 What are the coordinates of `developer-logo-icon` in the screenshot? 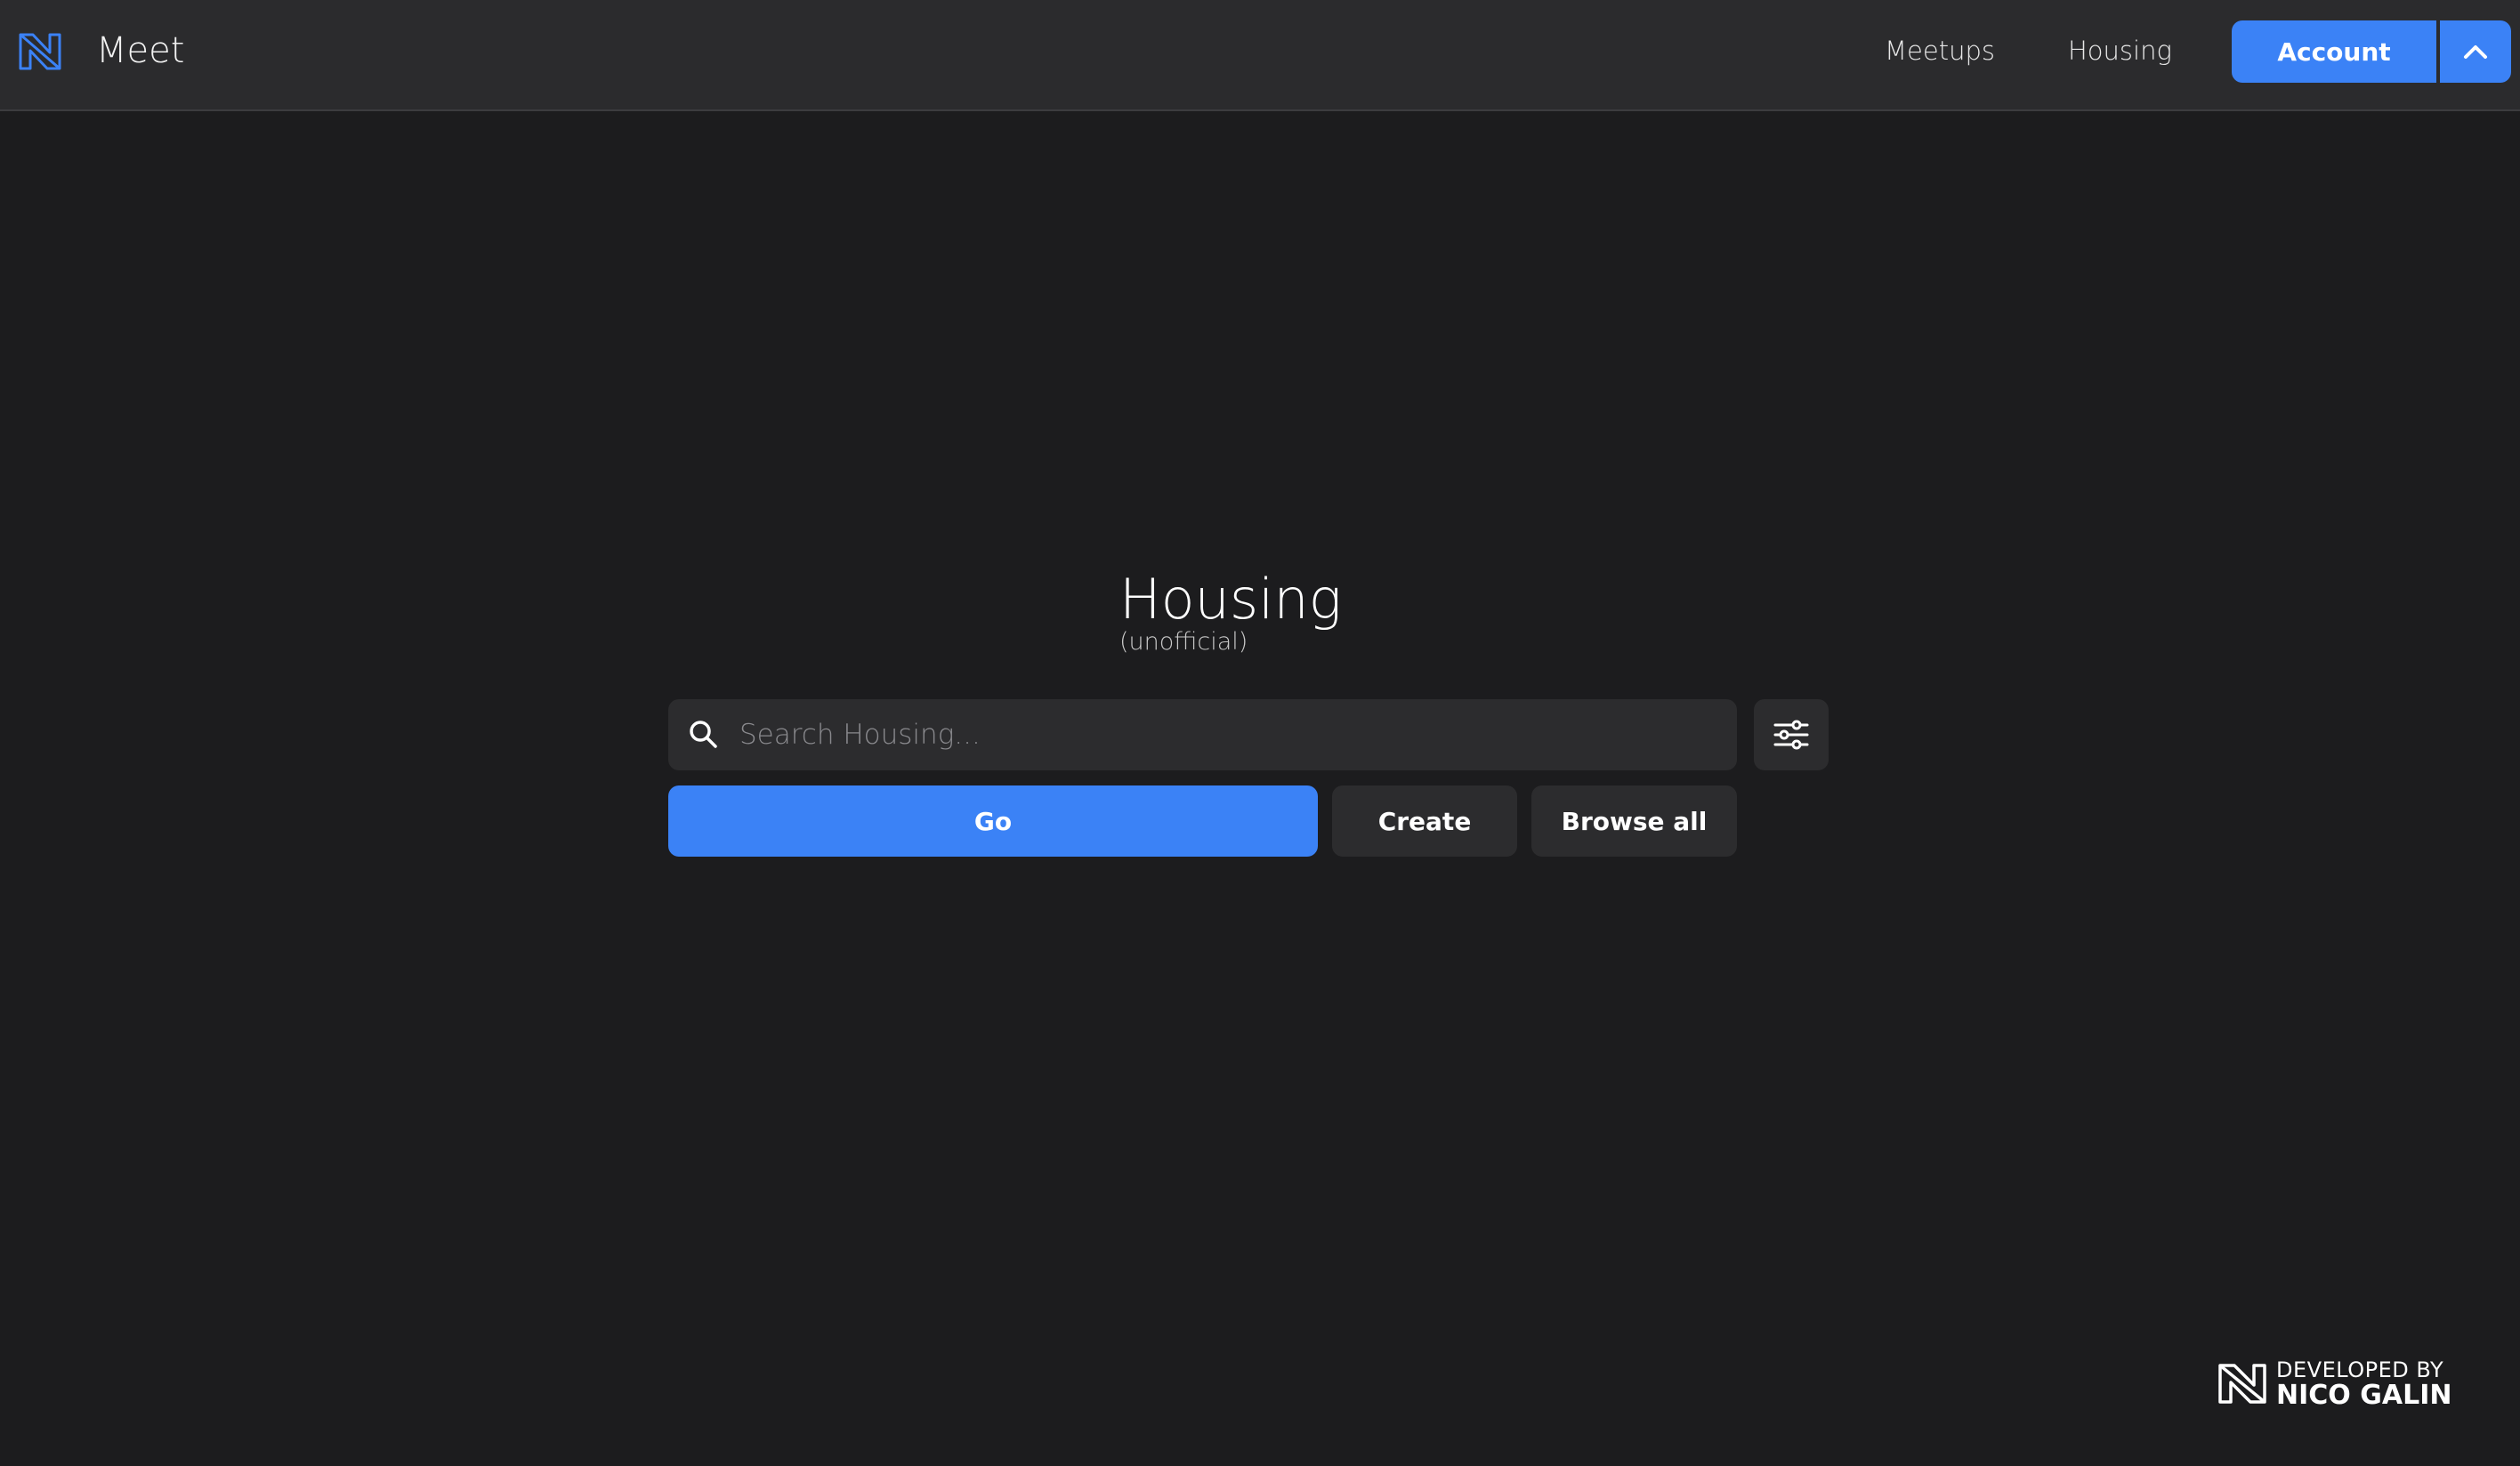 It's located at (2242, 1384).